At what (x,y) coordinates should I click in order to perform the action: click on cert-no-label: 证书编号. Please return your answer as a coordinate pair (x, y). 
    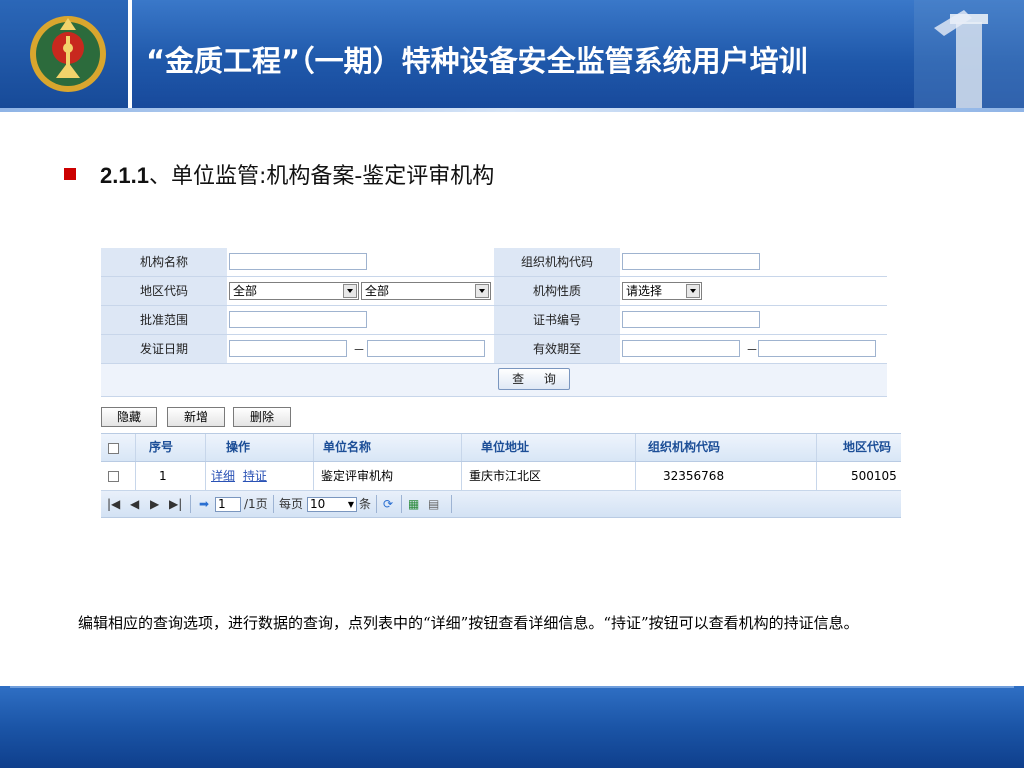
    Looking at the image, I should click on (557, 320).